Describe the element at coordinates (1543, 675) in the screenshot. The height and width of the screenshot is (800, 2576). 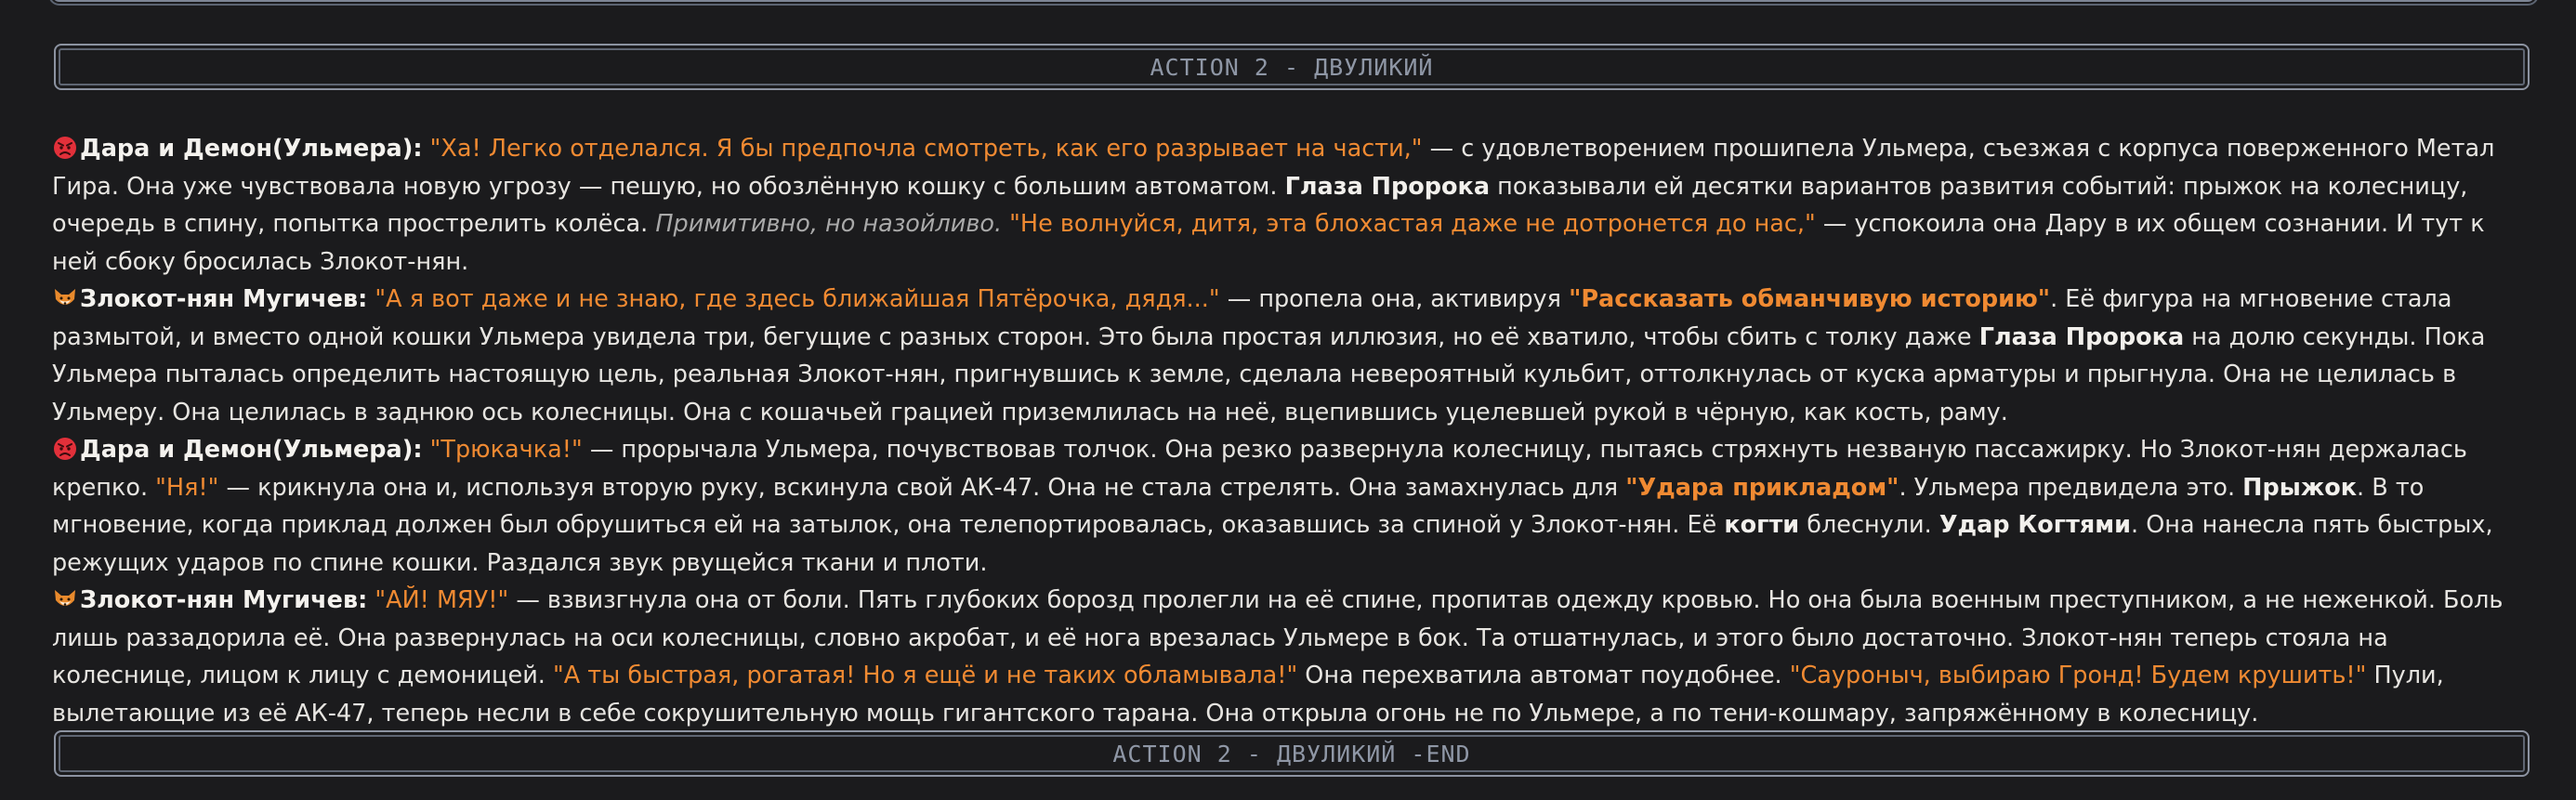
I see `narration: Она перехватила автомат поудобнее.` at that location.